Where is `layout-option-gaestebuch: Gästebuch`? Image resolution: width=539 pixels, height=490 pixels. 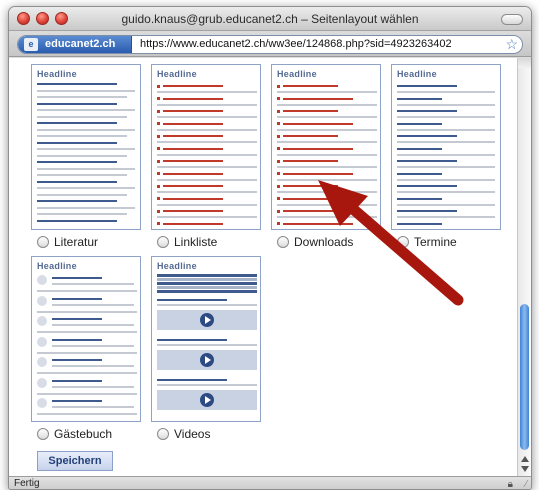 layout-option-gaestebuch: Gästebuch is located at coordinates (74, 434).